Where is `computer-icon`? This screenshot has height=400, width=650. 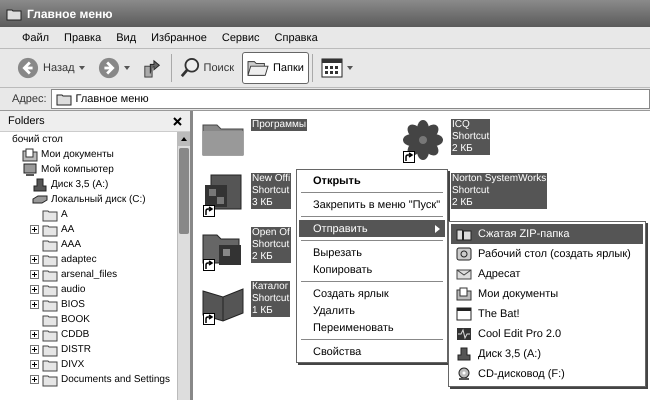
computer-icon is located at coordinates (30, 169).